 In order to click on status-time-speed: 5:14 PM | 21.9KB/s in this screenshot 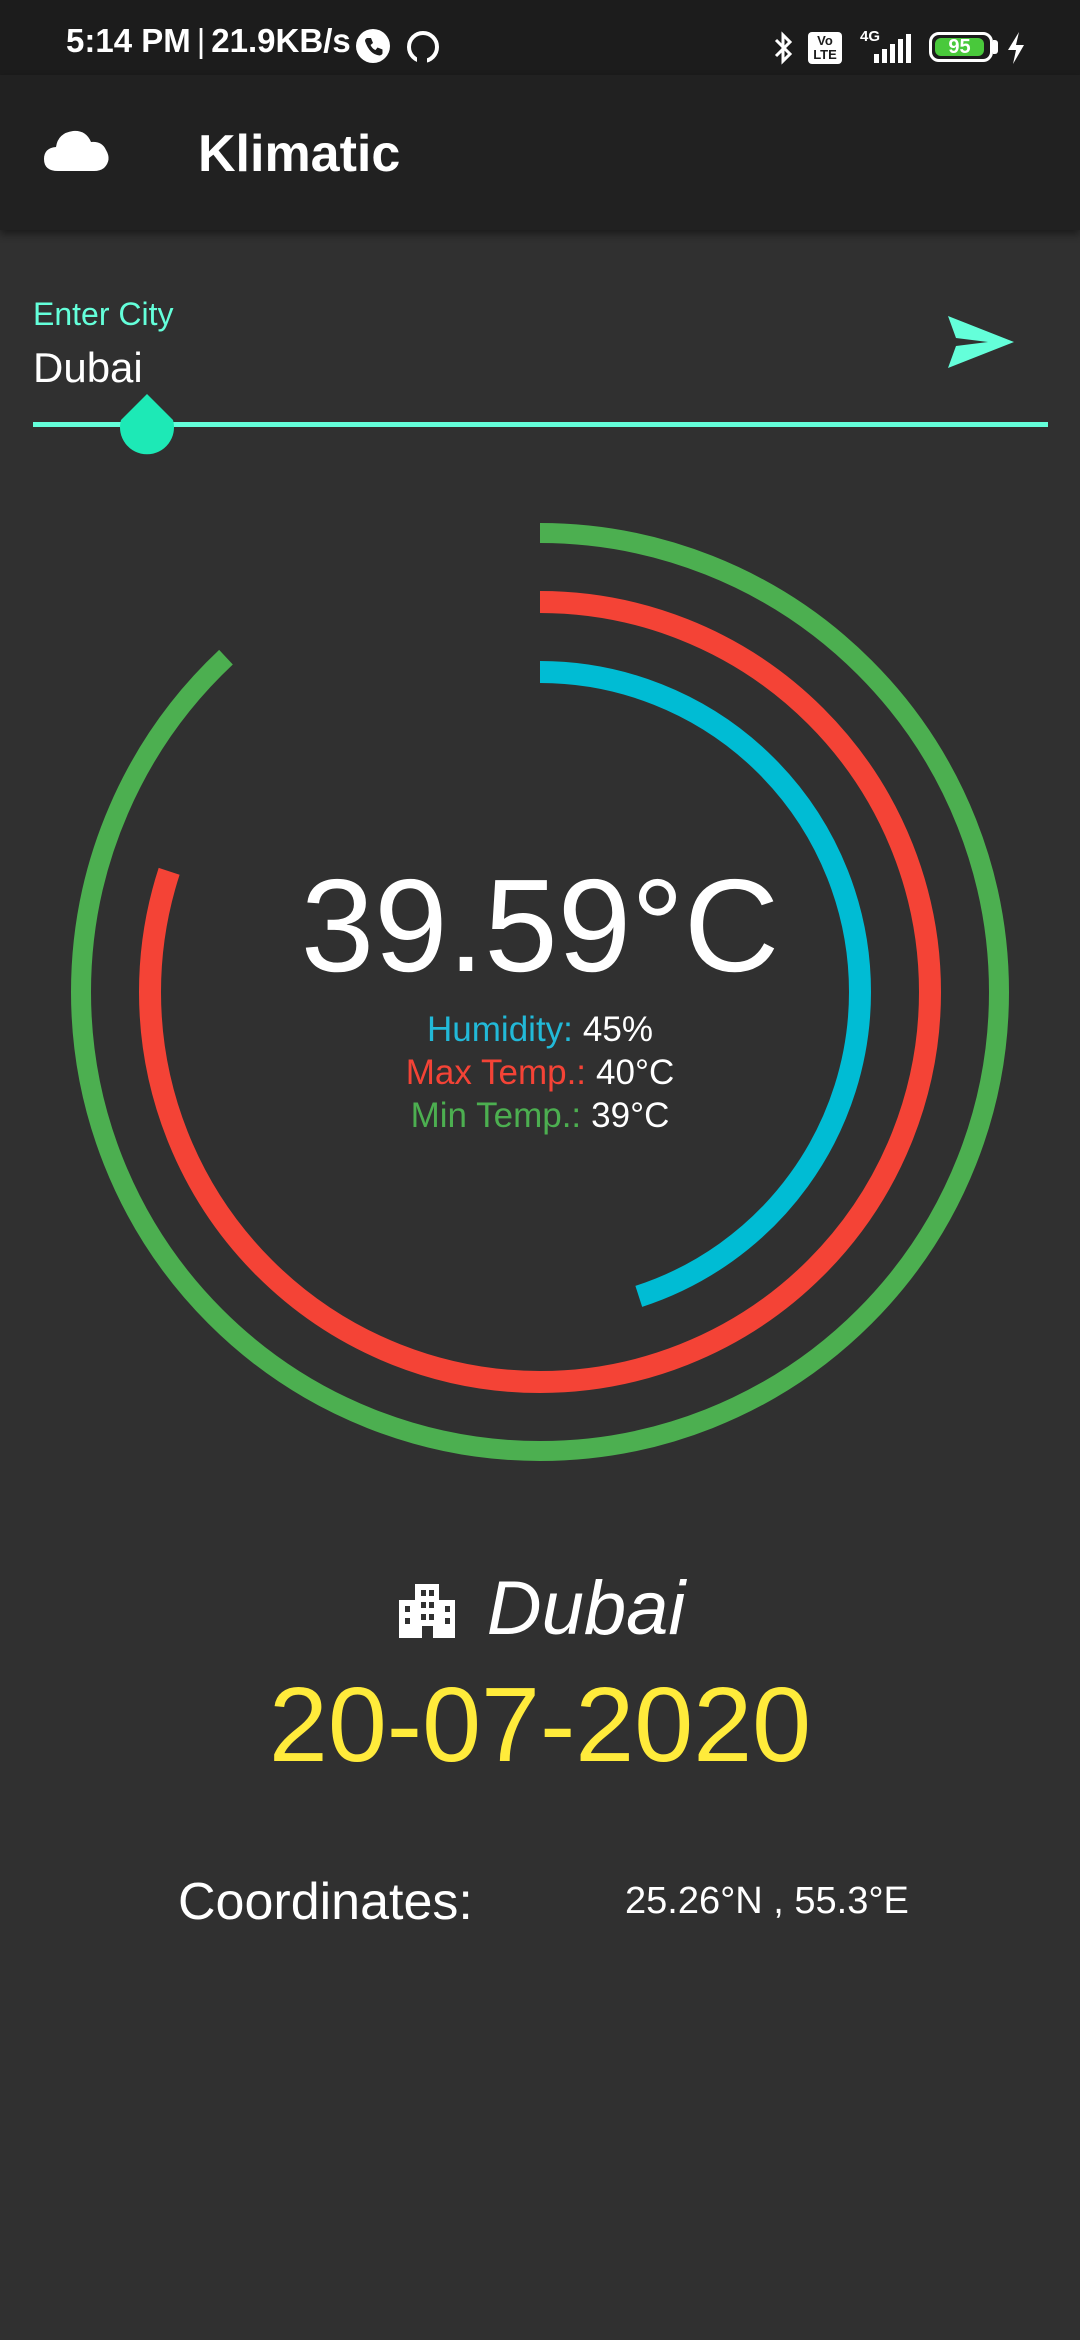, I will do `click(208, 40)`.